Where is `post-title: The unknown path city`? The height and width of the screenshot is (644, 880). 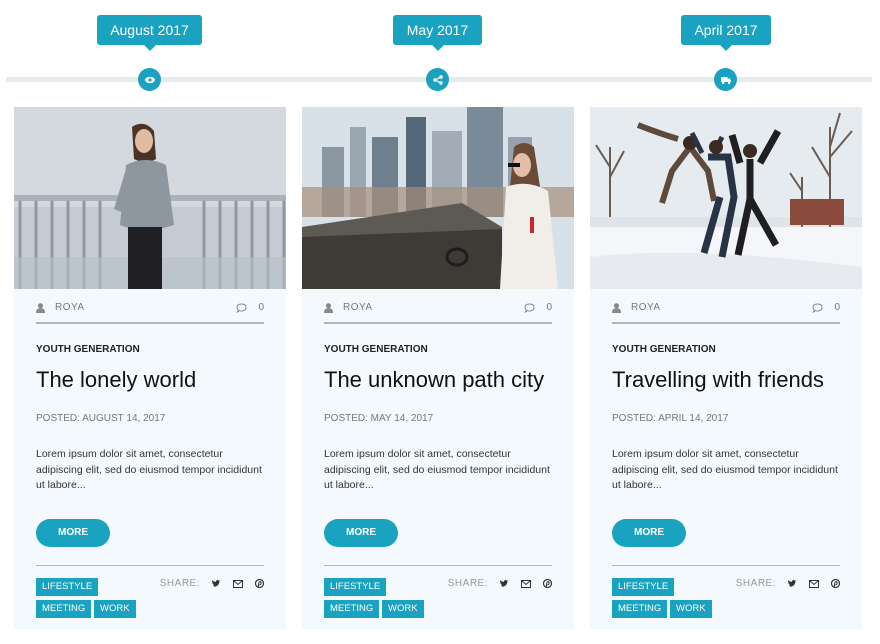 post-title: The unknown path city is located at coordinates (434, 380).